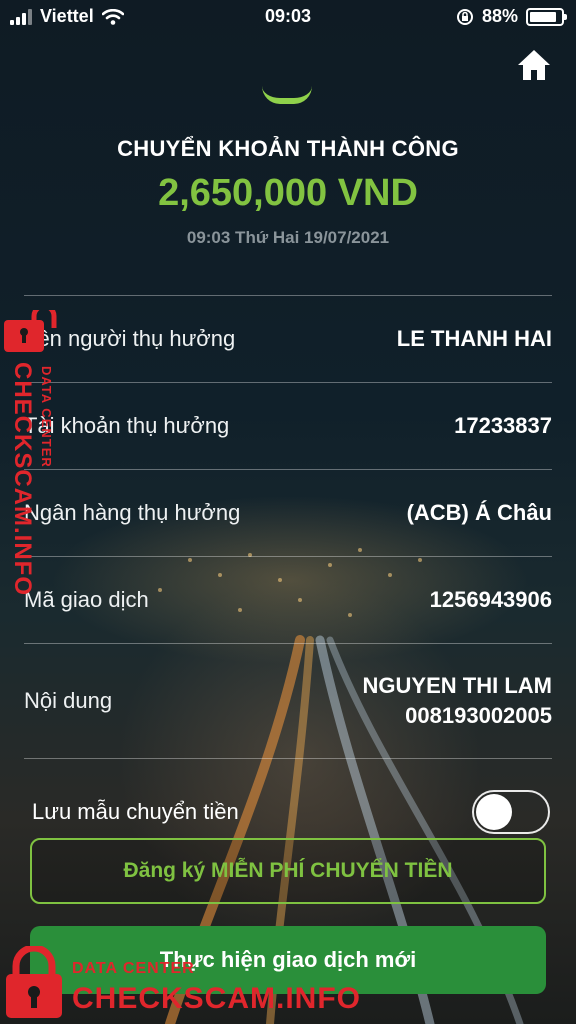  I want to click on toggle-knob, so click(494, 812).